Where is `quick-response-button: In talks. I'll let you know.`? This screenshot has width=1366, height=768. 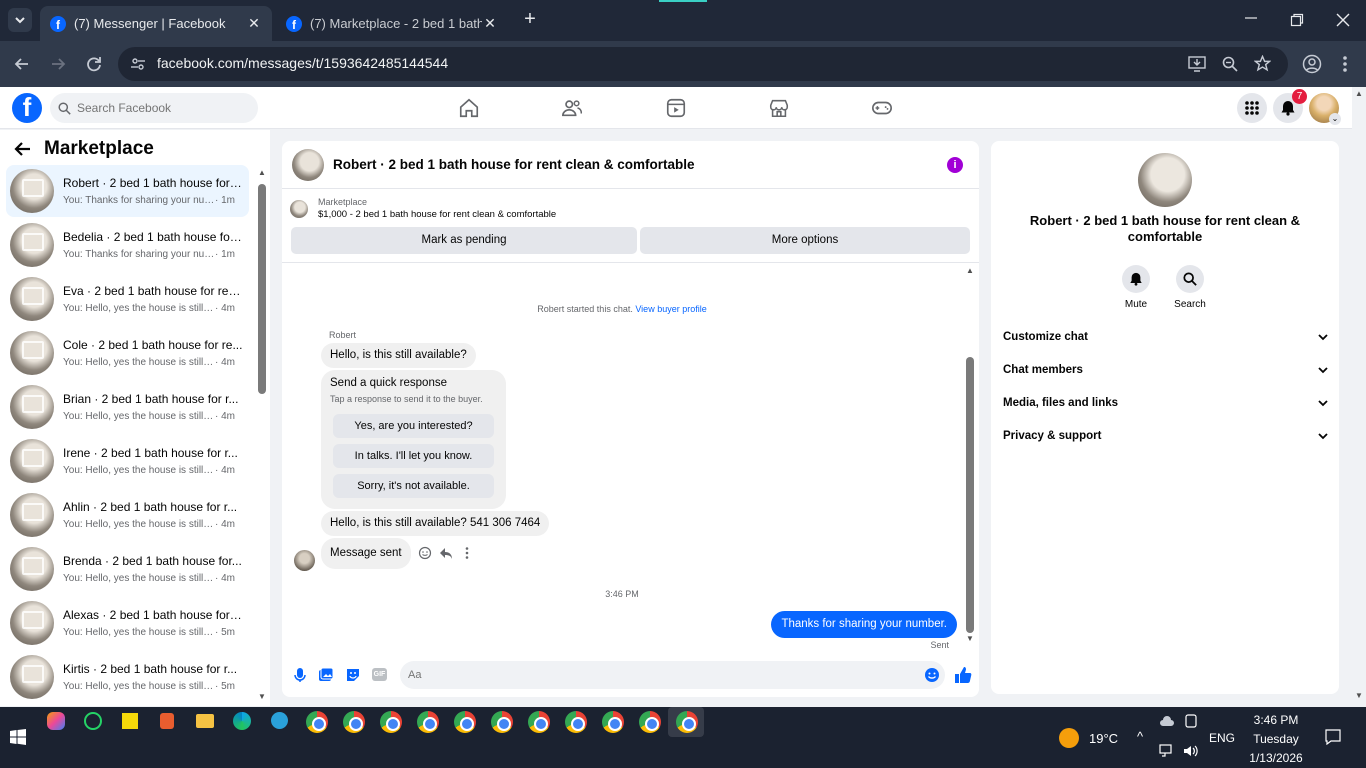 quick-response-button: In talks. I'll let you know. is located at coordinates (413, 456).